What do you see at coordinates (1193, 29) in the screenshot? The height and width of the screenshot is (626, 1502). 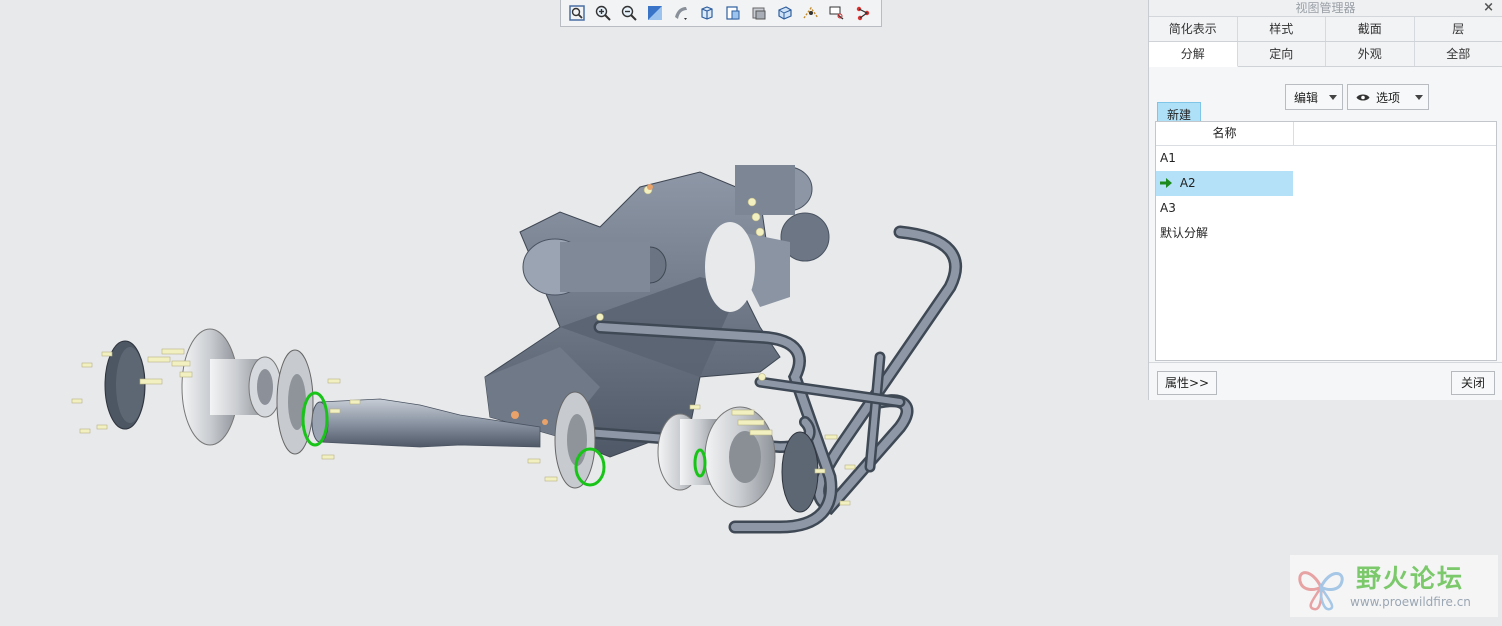 I see `tab-simplified-rep: 简化表示` at bounding box center [1193, 29].